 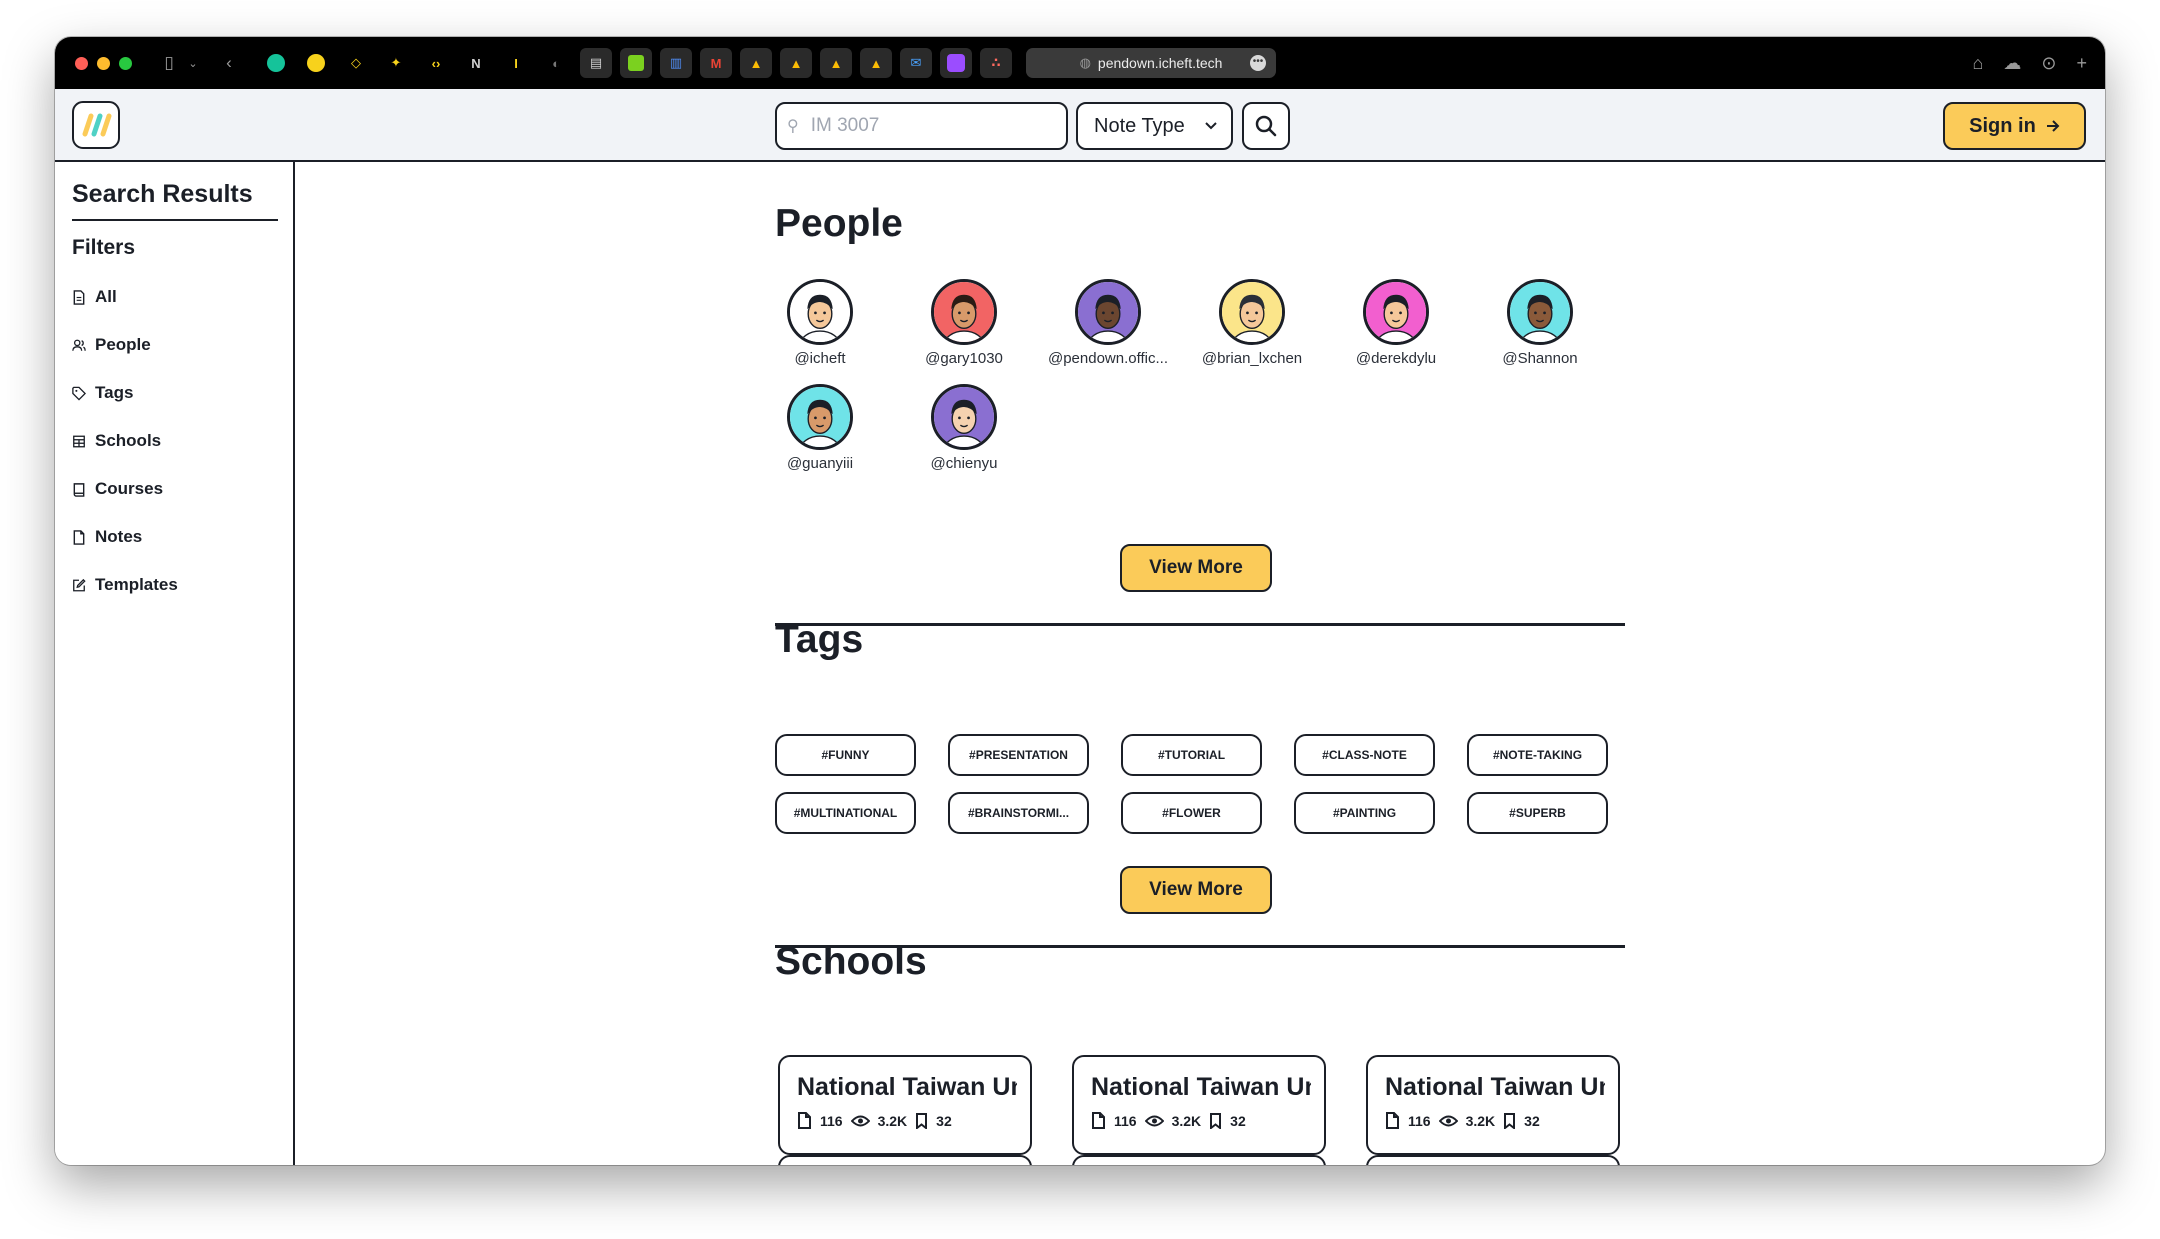 I want to click on person-card: @guanyiii, so click(x=820, y=428).